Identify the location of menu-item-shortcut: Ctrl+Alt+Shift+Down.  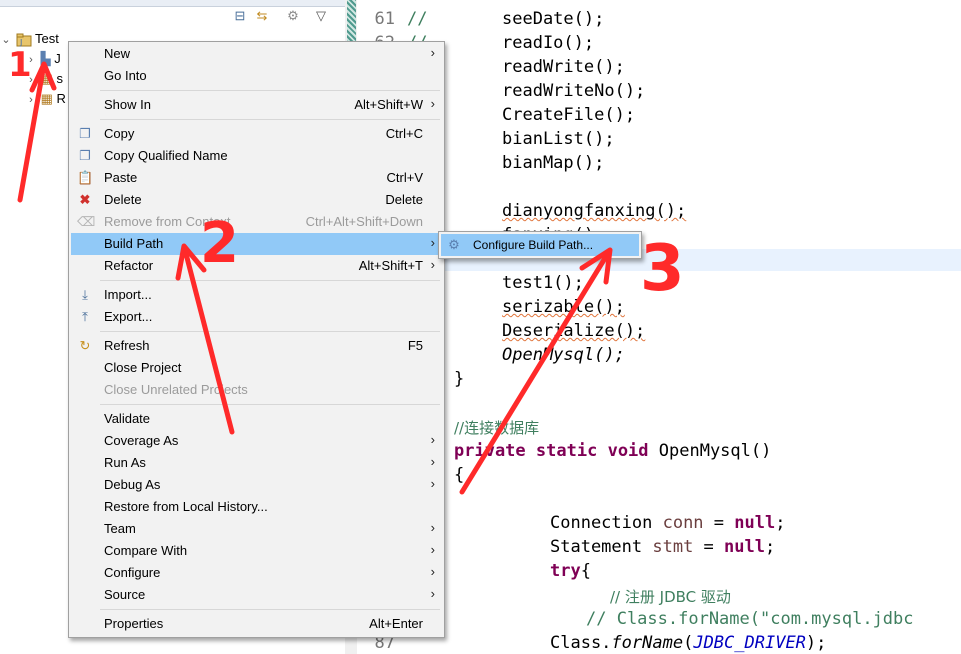
(364, 221).